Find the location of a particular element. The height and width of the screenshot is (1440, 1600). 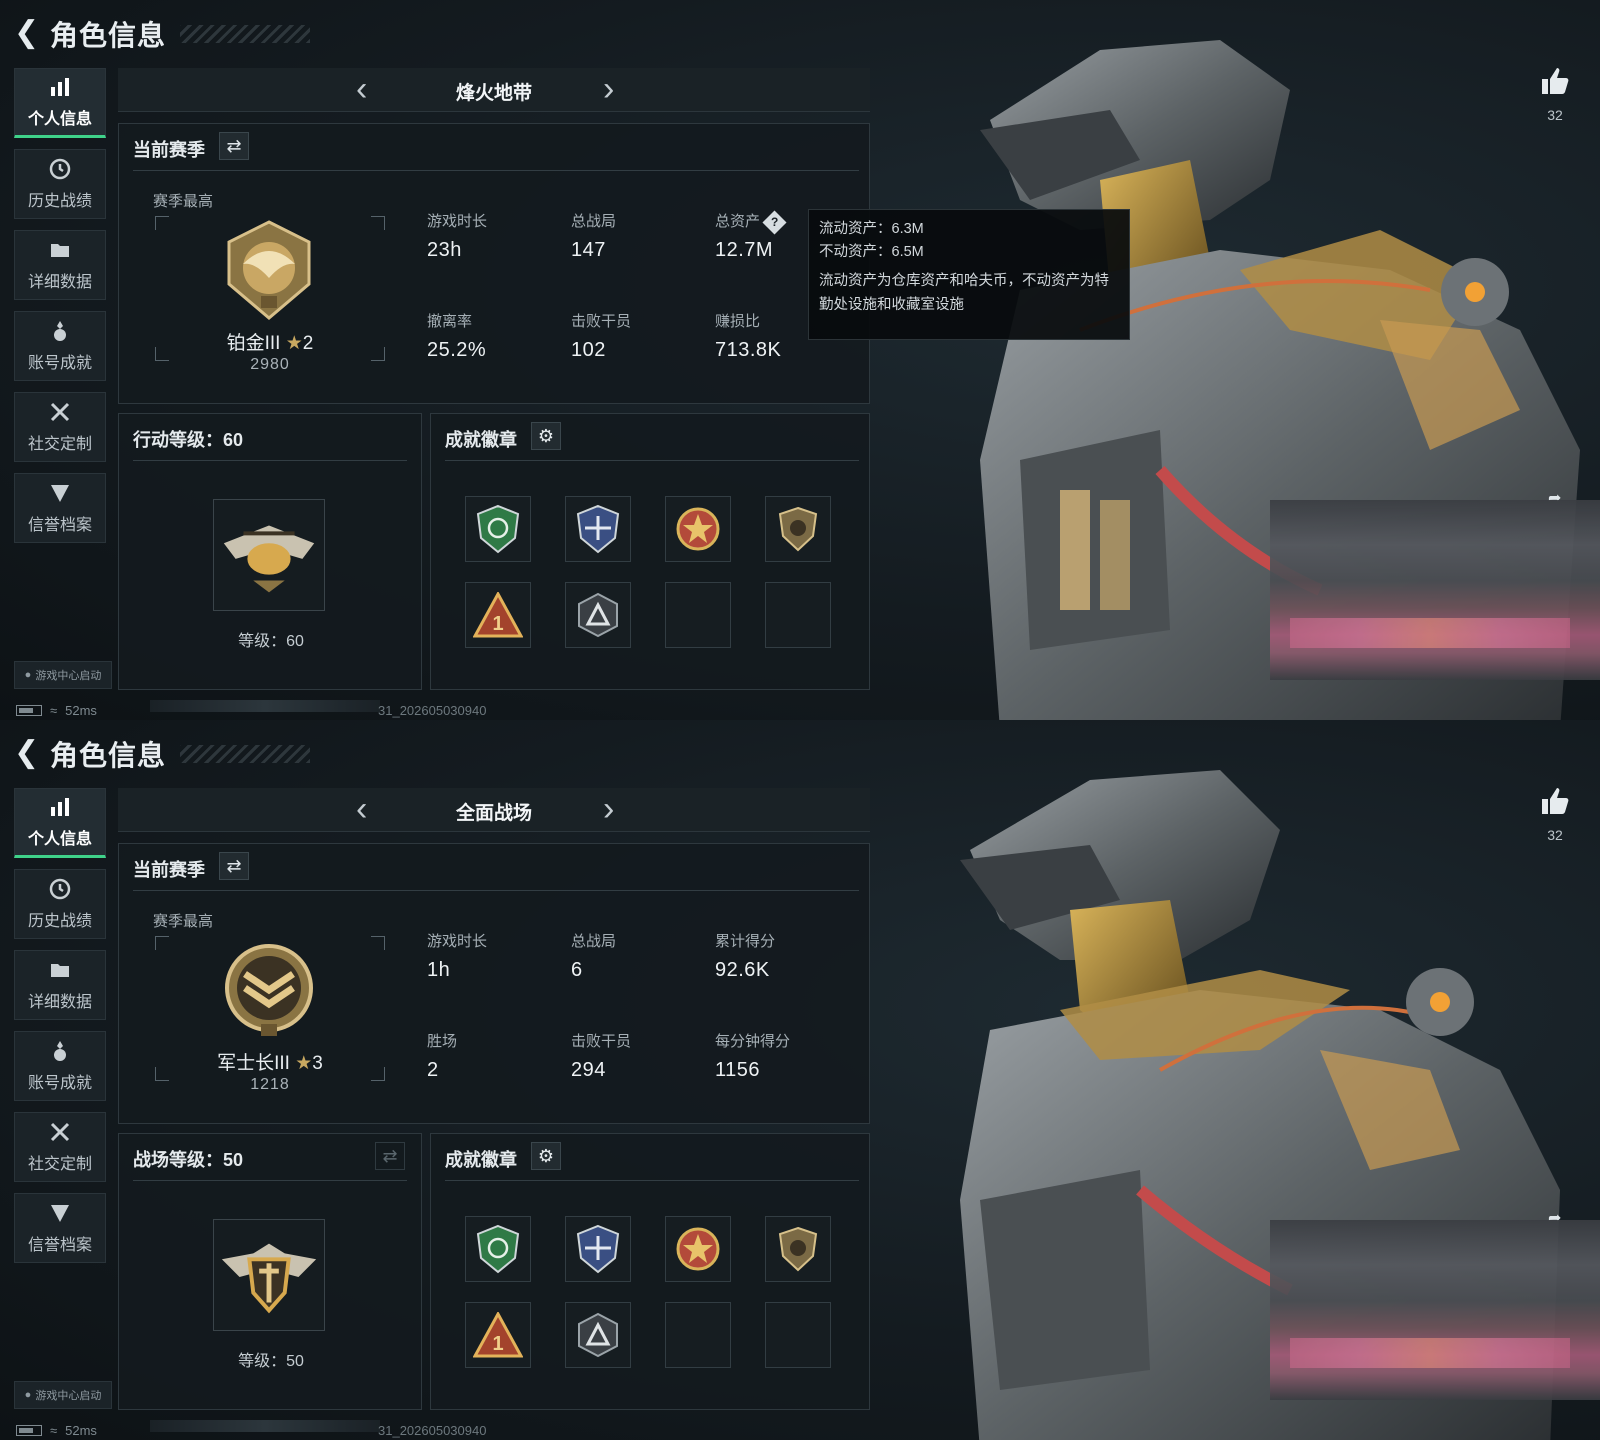

wifi-icon: ≈ is located at coordinates (54, 1430).